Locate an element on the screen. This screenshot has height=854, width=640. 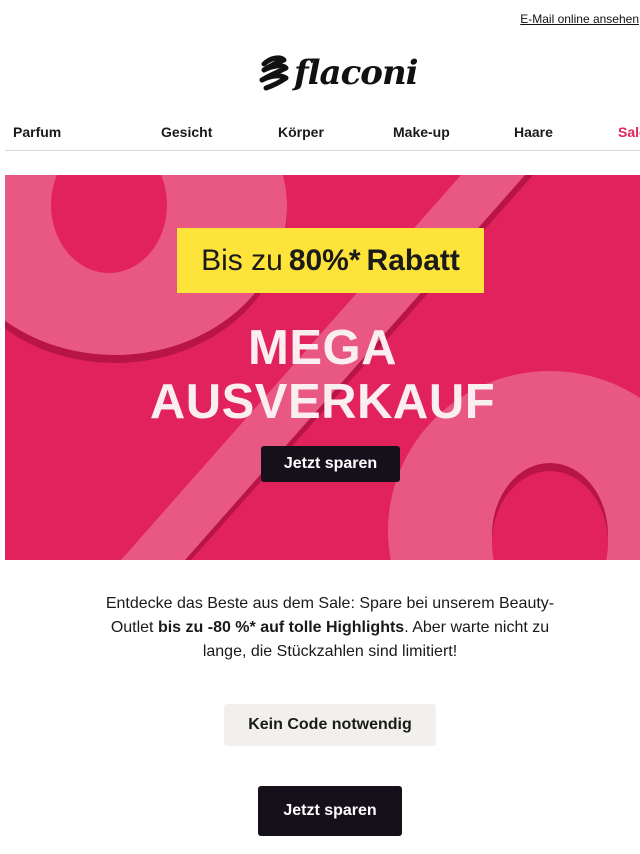
hero-title-line1: MEGA is located at coordinates (322, 348).